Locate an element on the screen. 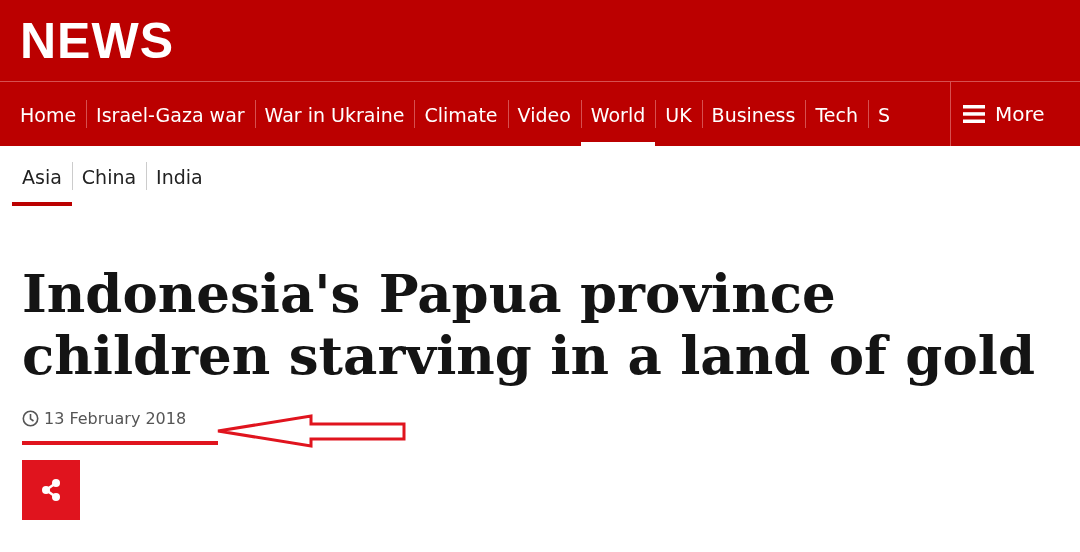 This screenshot has width=1080, height=552. share-icon is located at coordinates (51, 490).